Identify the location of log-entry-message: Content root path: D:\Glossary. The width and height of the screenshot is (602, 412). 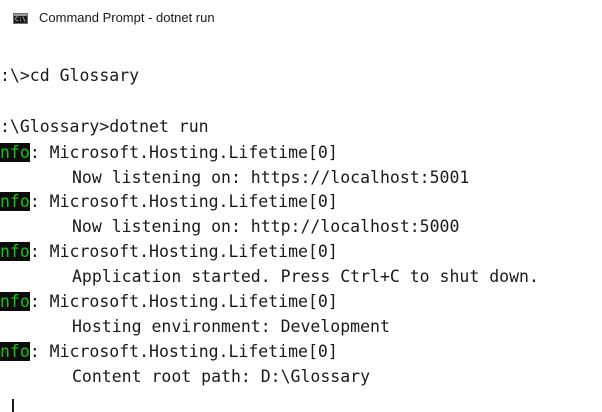
(221, 376).